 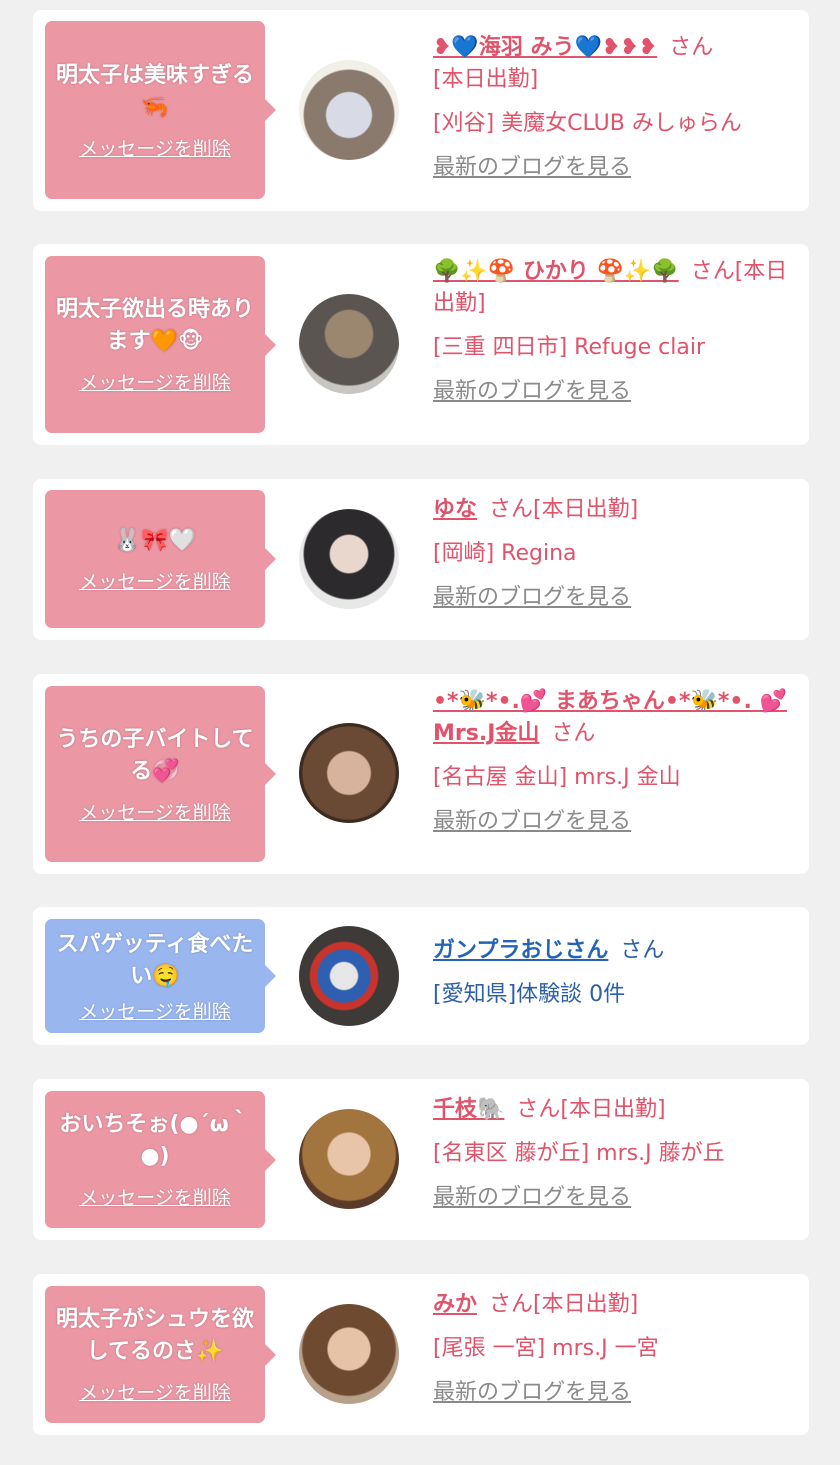 What do you see at coordinates (455, 1304) in the screenshot?
I see `girl-name-link: みか` at bounding box center [455, 1304].